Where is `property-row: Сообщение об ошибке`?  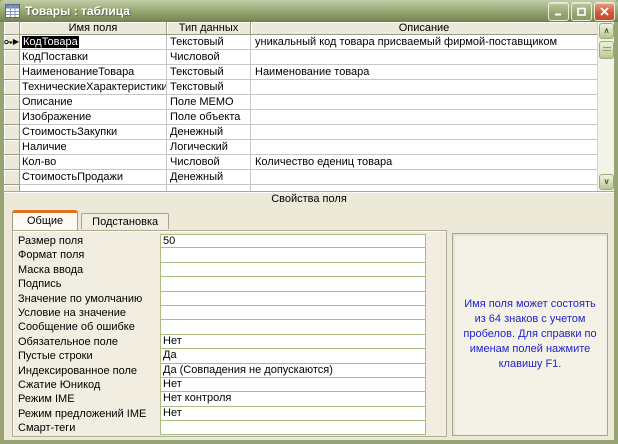
property-row: Сообщение об ошибке is located at coordinates (232, 327).